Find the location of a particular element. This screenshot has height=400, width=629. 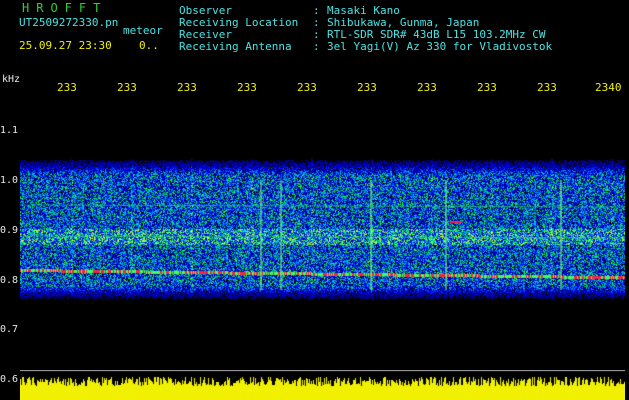

antenna-label: Receiving Antenna is located at coordinates (235, 46).